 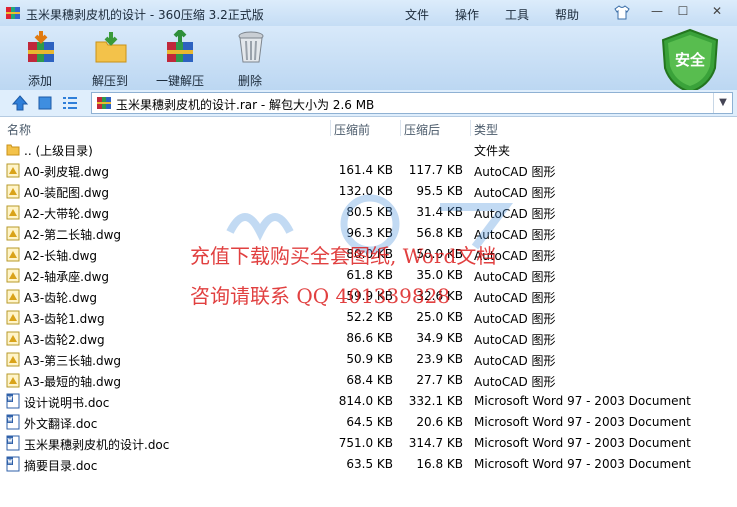 What do you see at coordinates (251, 47) in the screenshot?
I see `trash-bin-icon` at bounding box center [251, 47].